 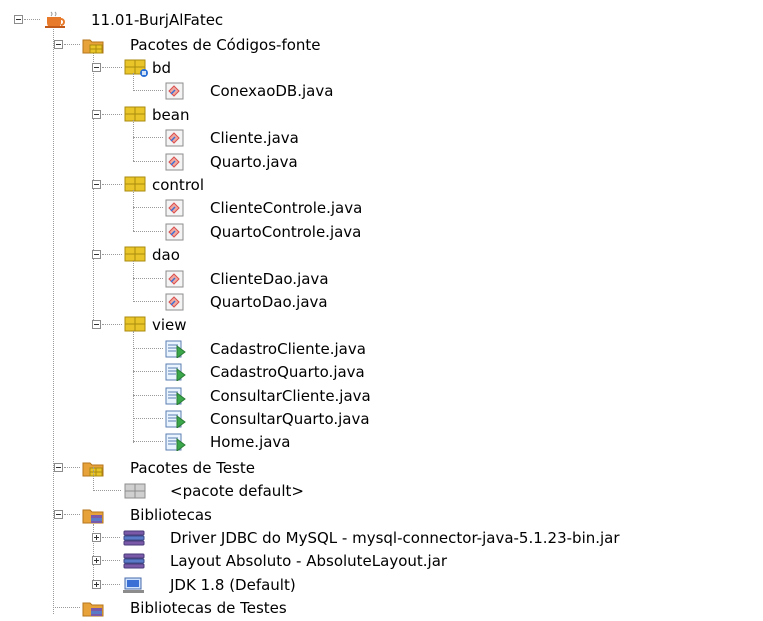 What do you see at coordinates (381, 254) in the screenshot?
I see `package-node-dao: dao` at bounding box center [381, 254].